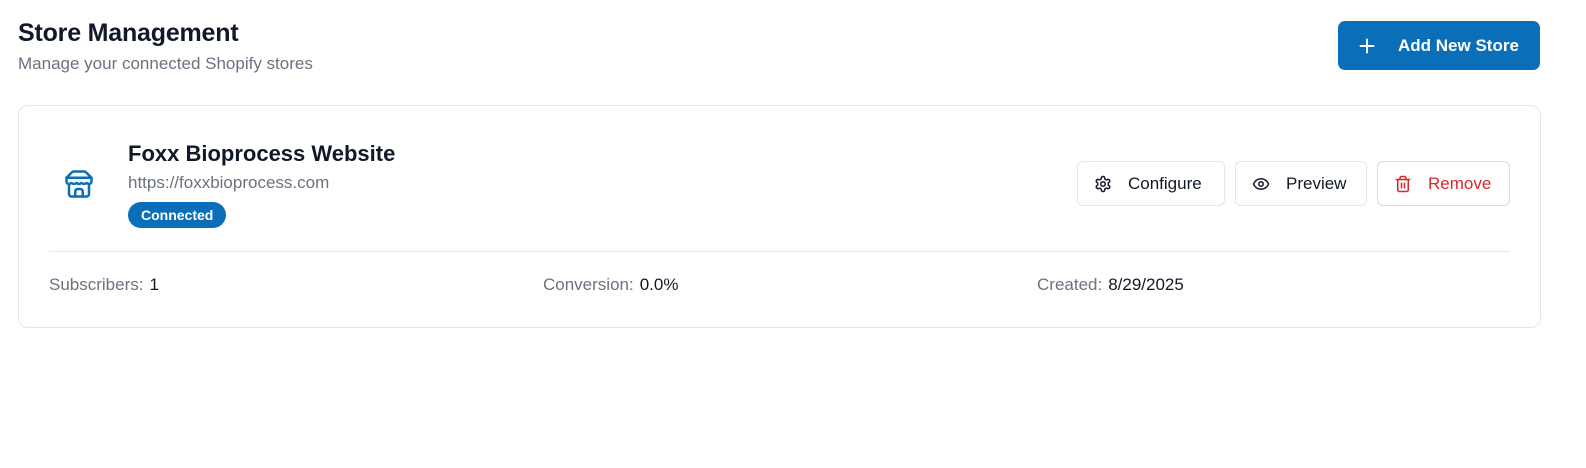  Describe the element at coordinates (79, 184) in the screenshot. I see `store-icon` at that location.